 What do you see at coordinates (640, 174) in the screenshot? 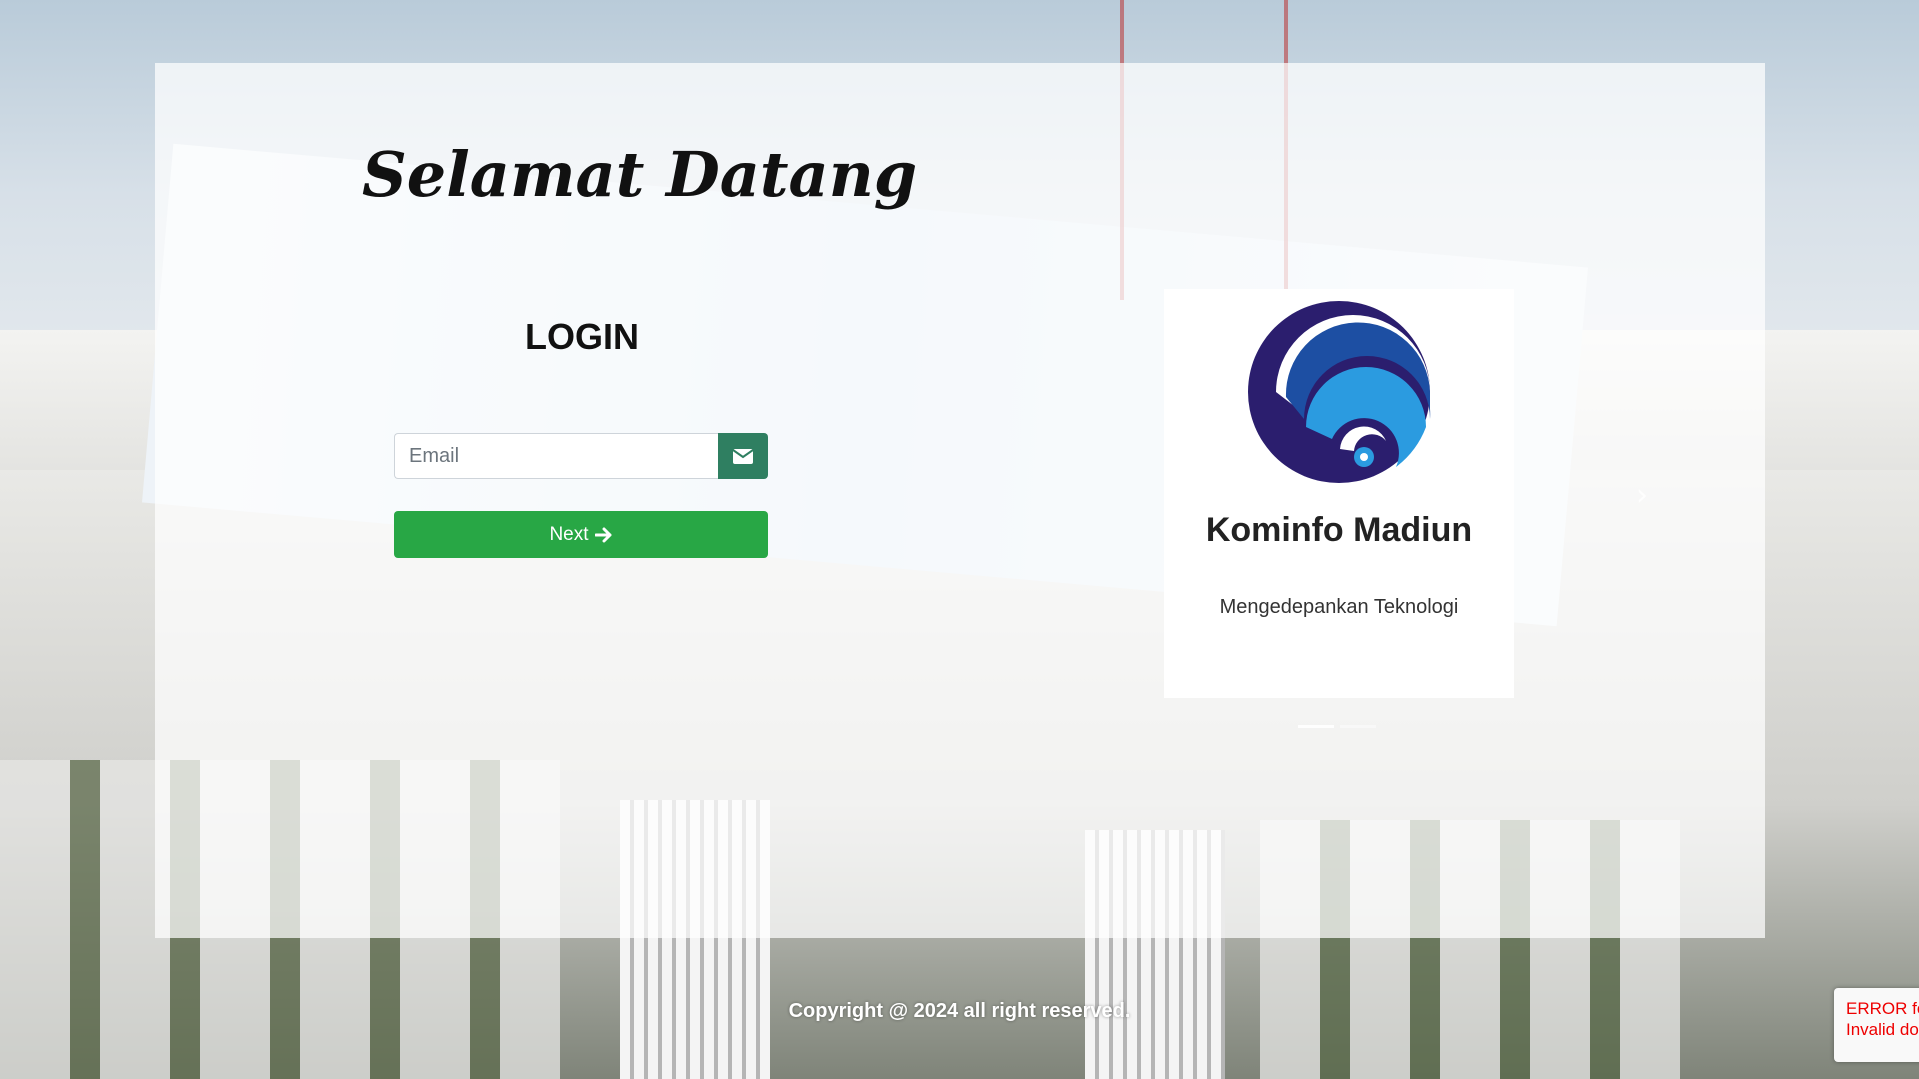
I see `welcome-heading: Selamat Datang` at bounding box center [640, 174].